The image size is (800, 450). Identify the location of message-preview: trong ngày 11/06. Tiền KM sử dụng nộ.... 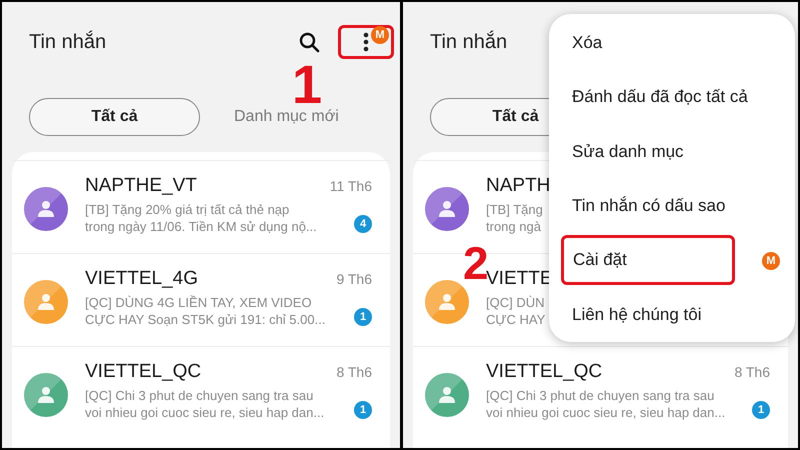
(201, 226).